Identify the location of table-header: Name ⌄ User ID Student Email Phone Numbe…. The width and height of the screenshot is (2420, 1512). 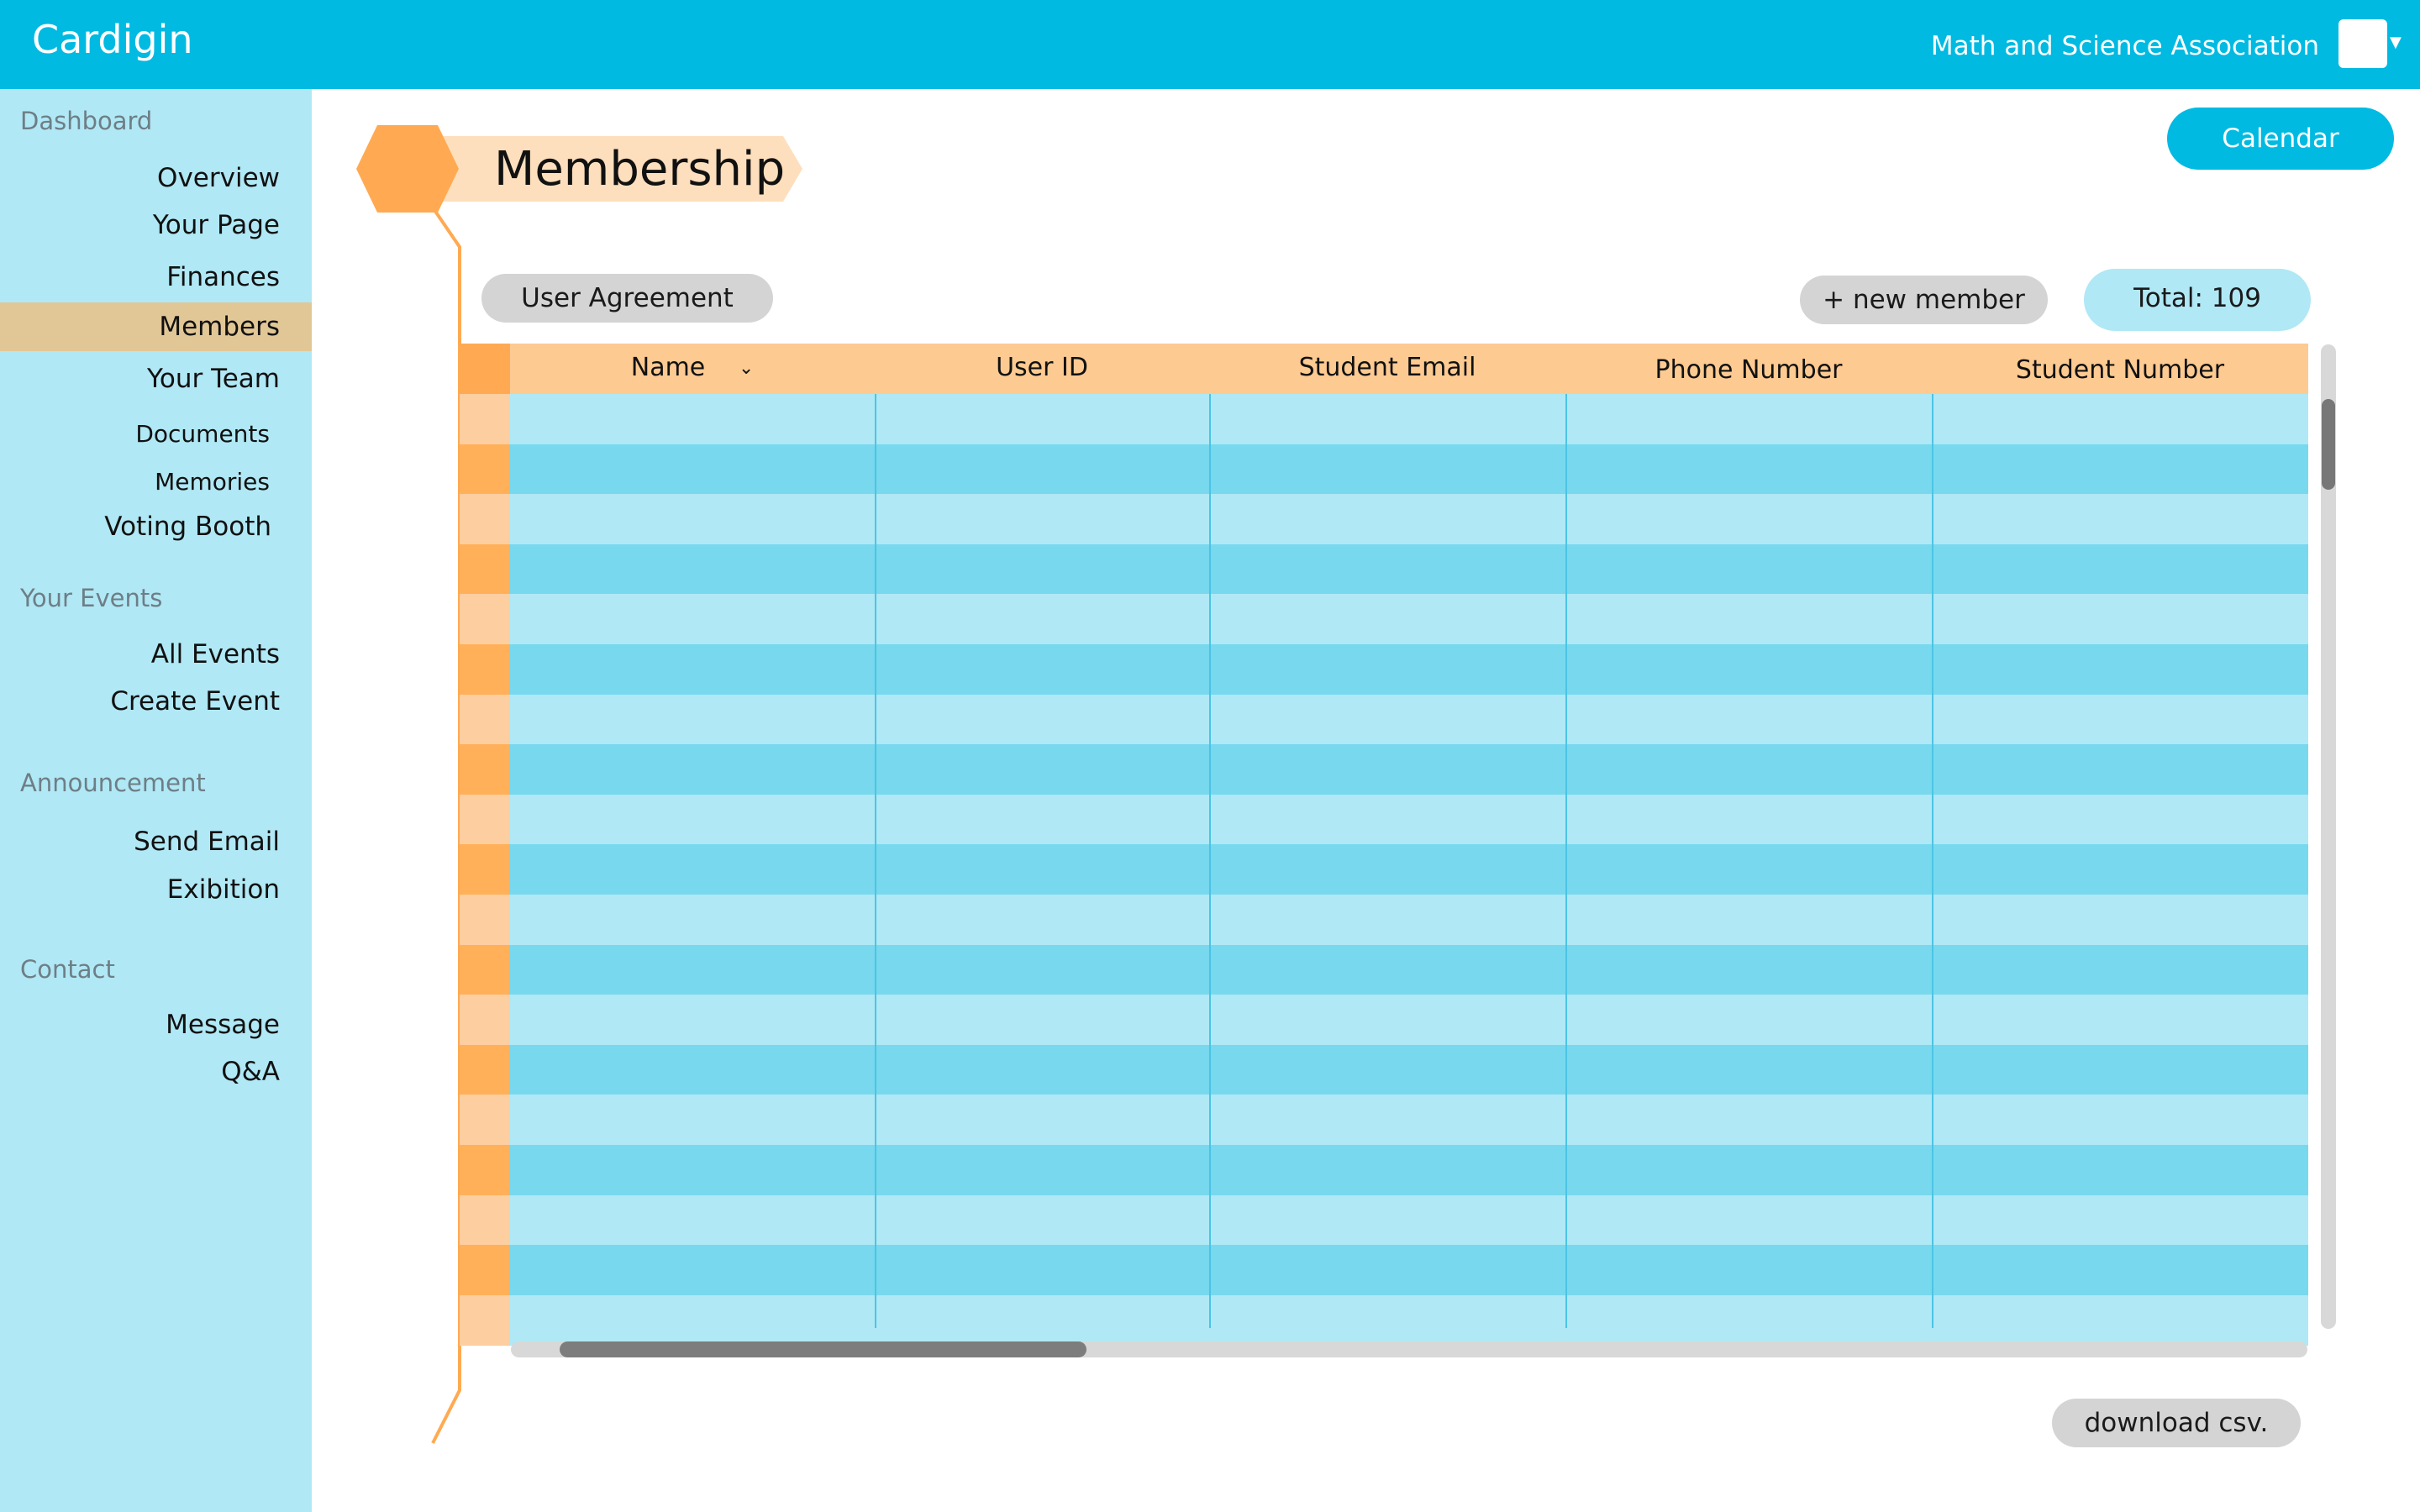
(1384, 369).